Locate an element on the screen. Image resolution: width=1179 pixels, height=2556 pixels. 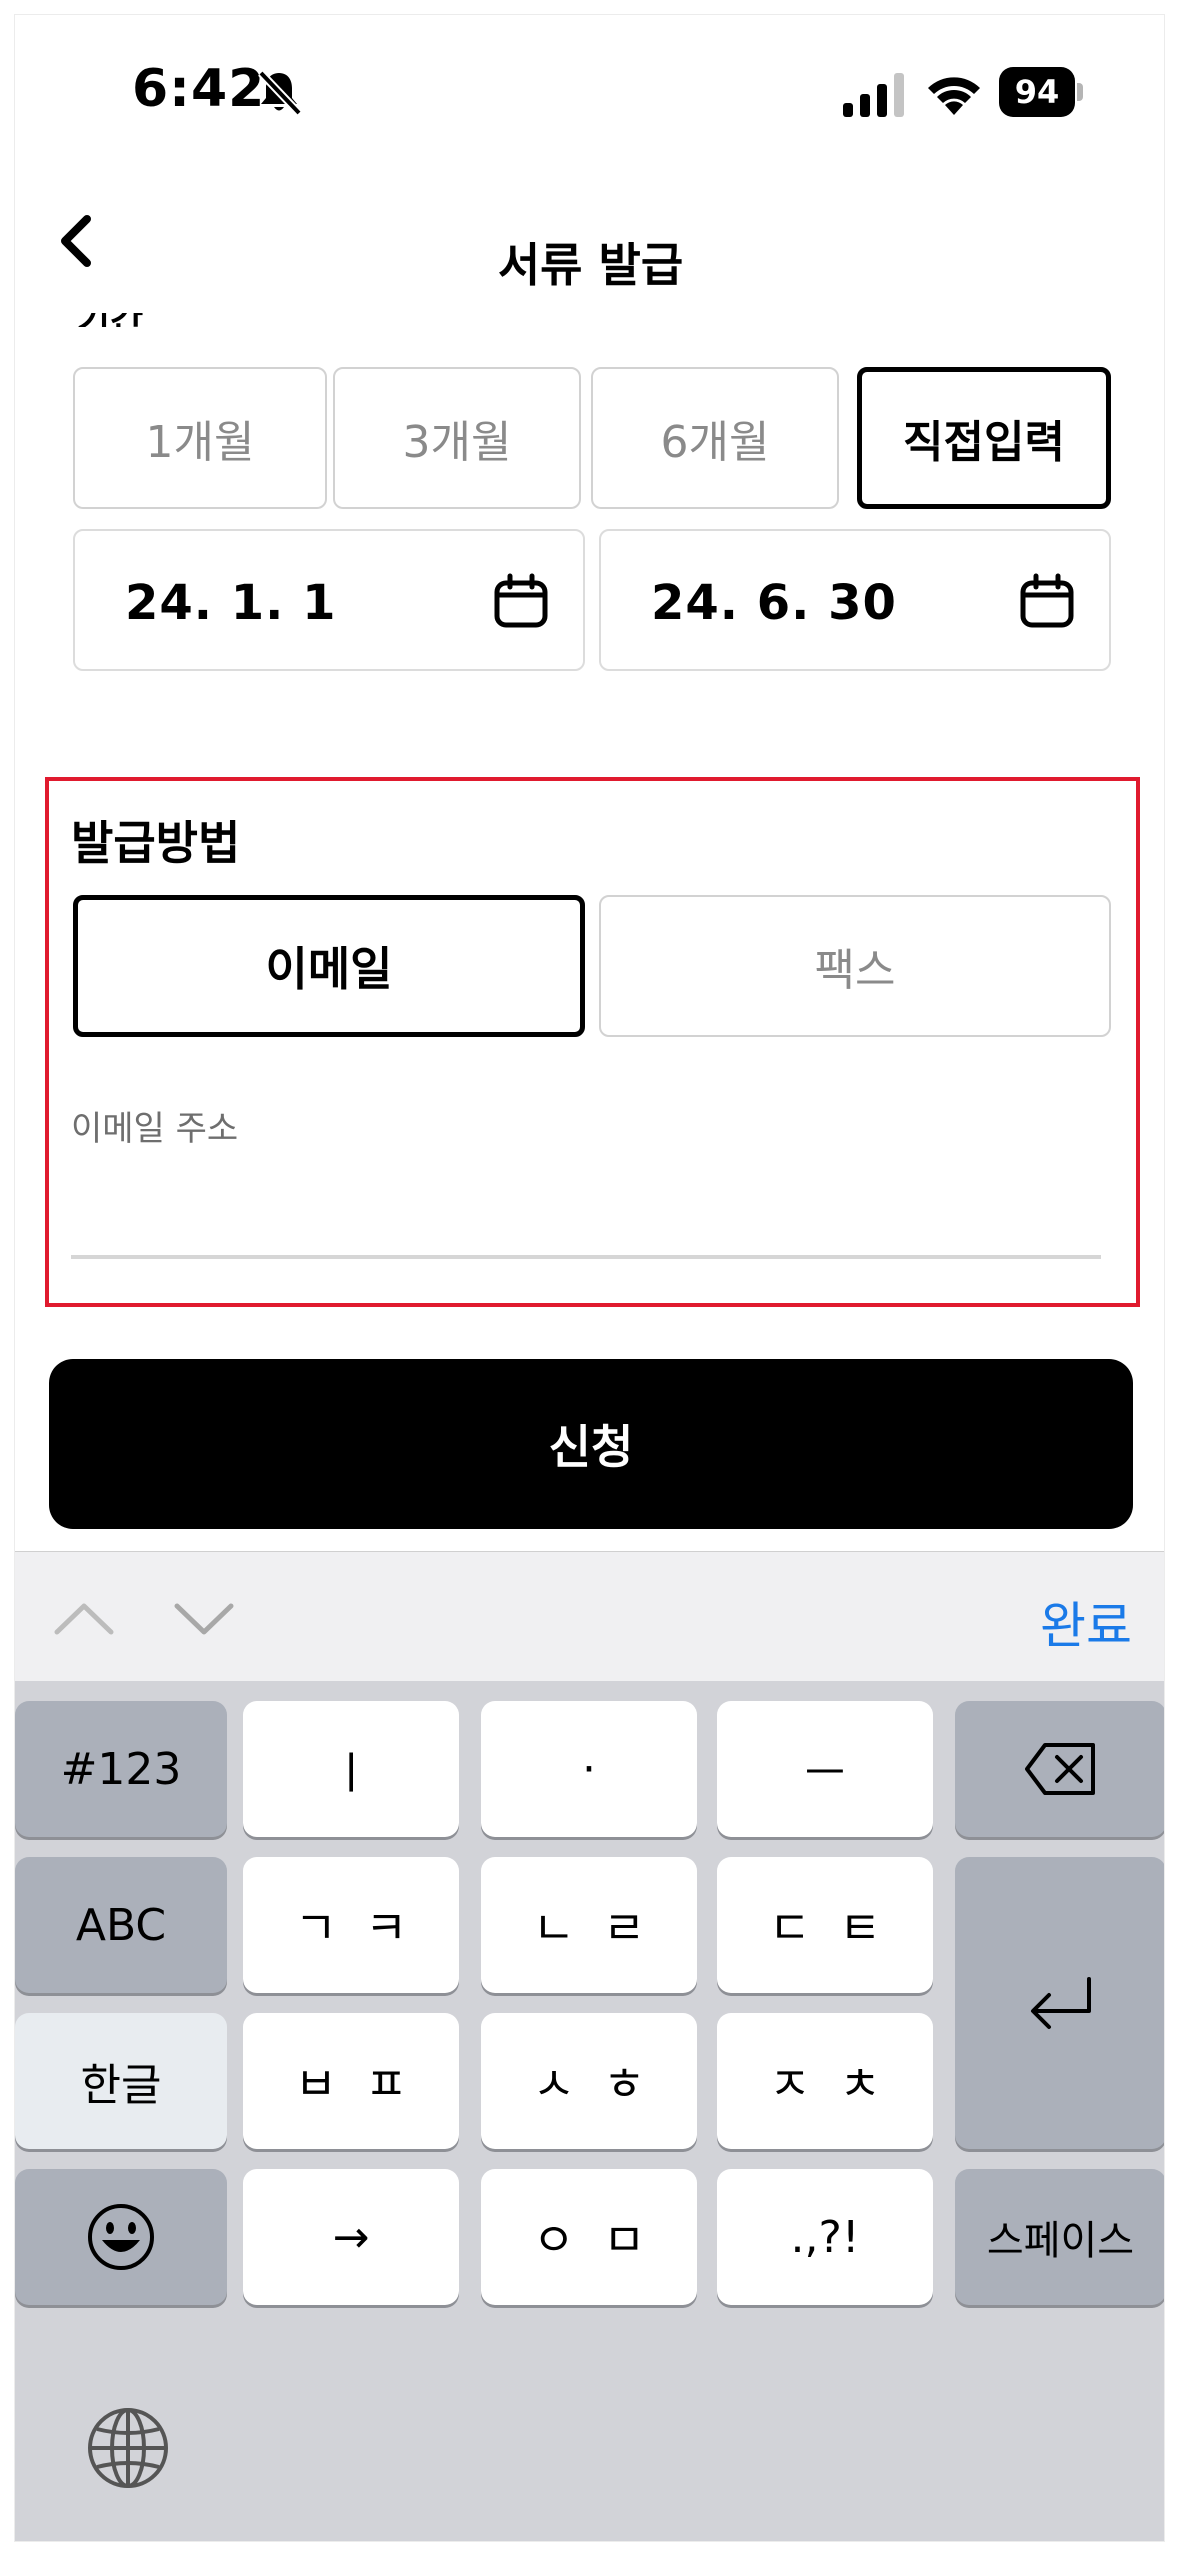
key-nieun-rieul-label: ㄴㄹ is located at coordinates (603, 1928).